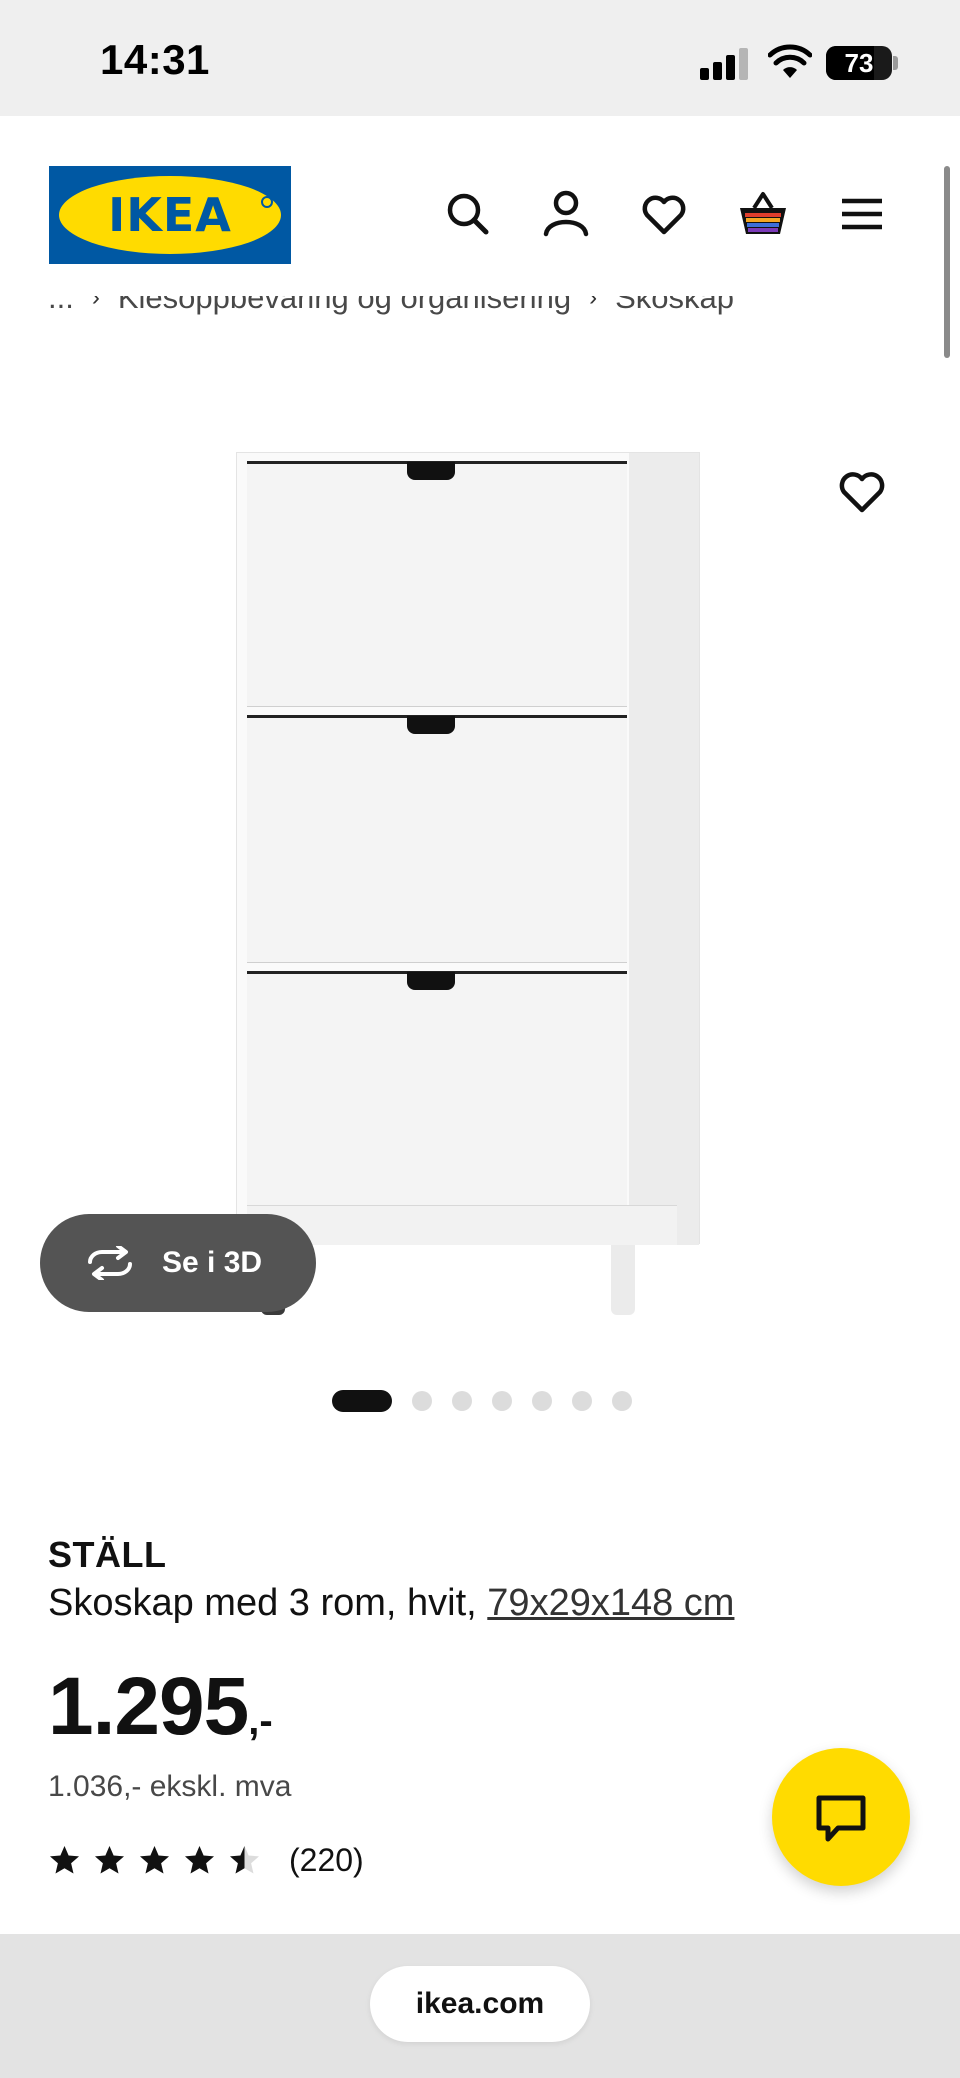 This screenshot has height=2078, width=960. I want to click on product-description: Skoskap med 3 rom, hvit, 79x29x148 cm, so click(391, 1603).